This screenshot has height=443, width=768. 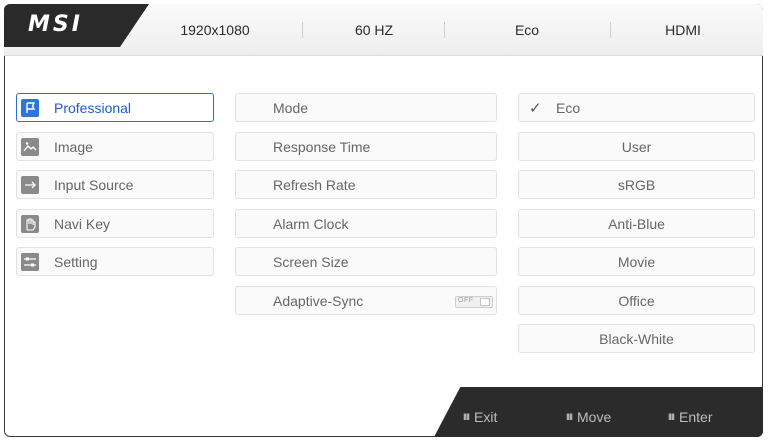 What do you see at coordinates (30, 147) in the screenshot?
I see `image-icon` at bounding box center [30, 147].